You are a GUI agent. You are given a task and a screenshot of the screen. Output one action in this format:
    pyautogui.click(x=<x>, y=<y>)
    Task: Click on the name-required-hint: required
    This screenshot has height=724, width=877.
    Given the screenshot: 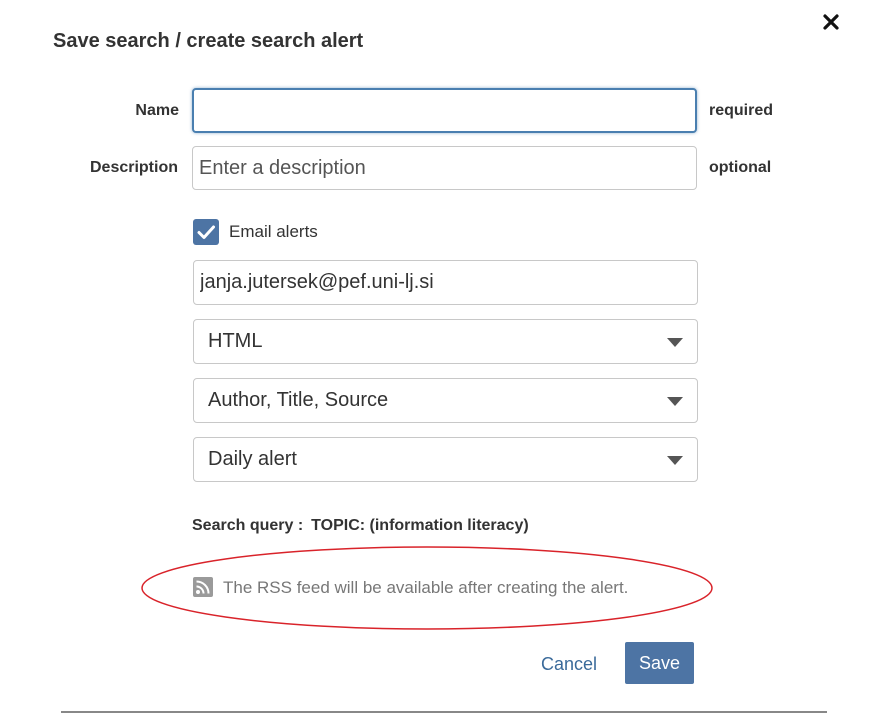 What is the action you would take?
    pyautogui.click(x=741, y=110)
    